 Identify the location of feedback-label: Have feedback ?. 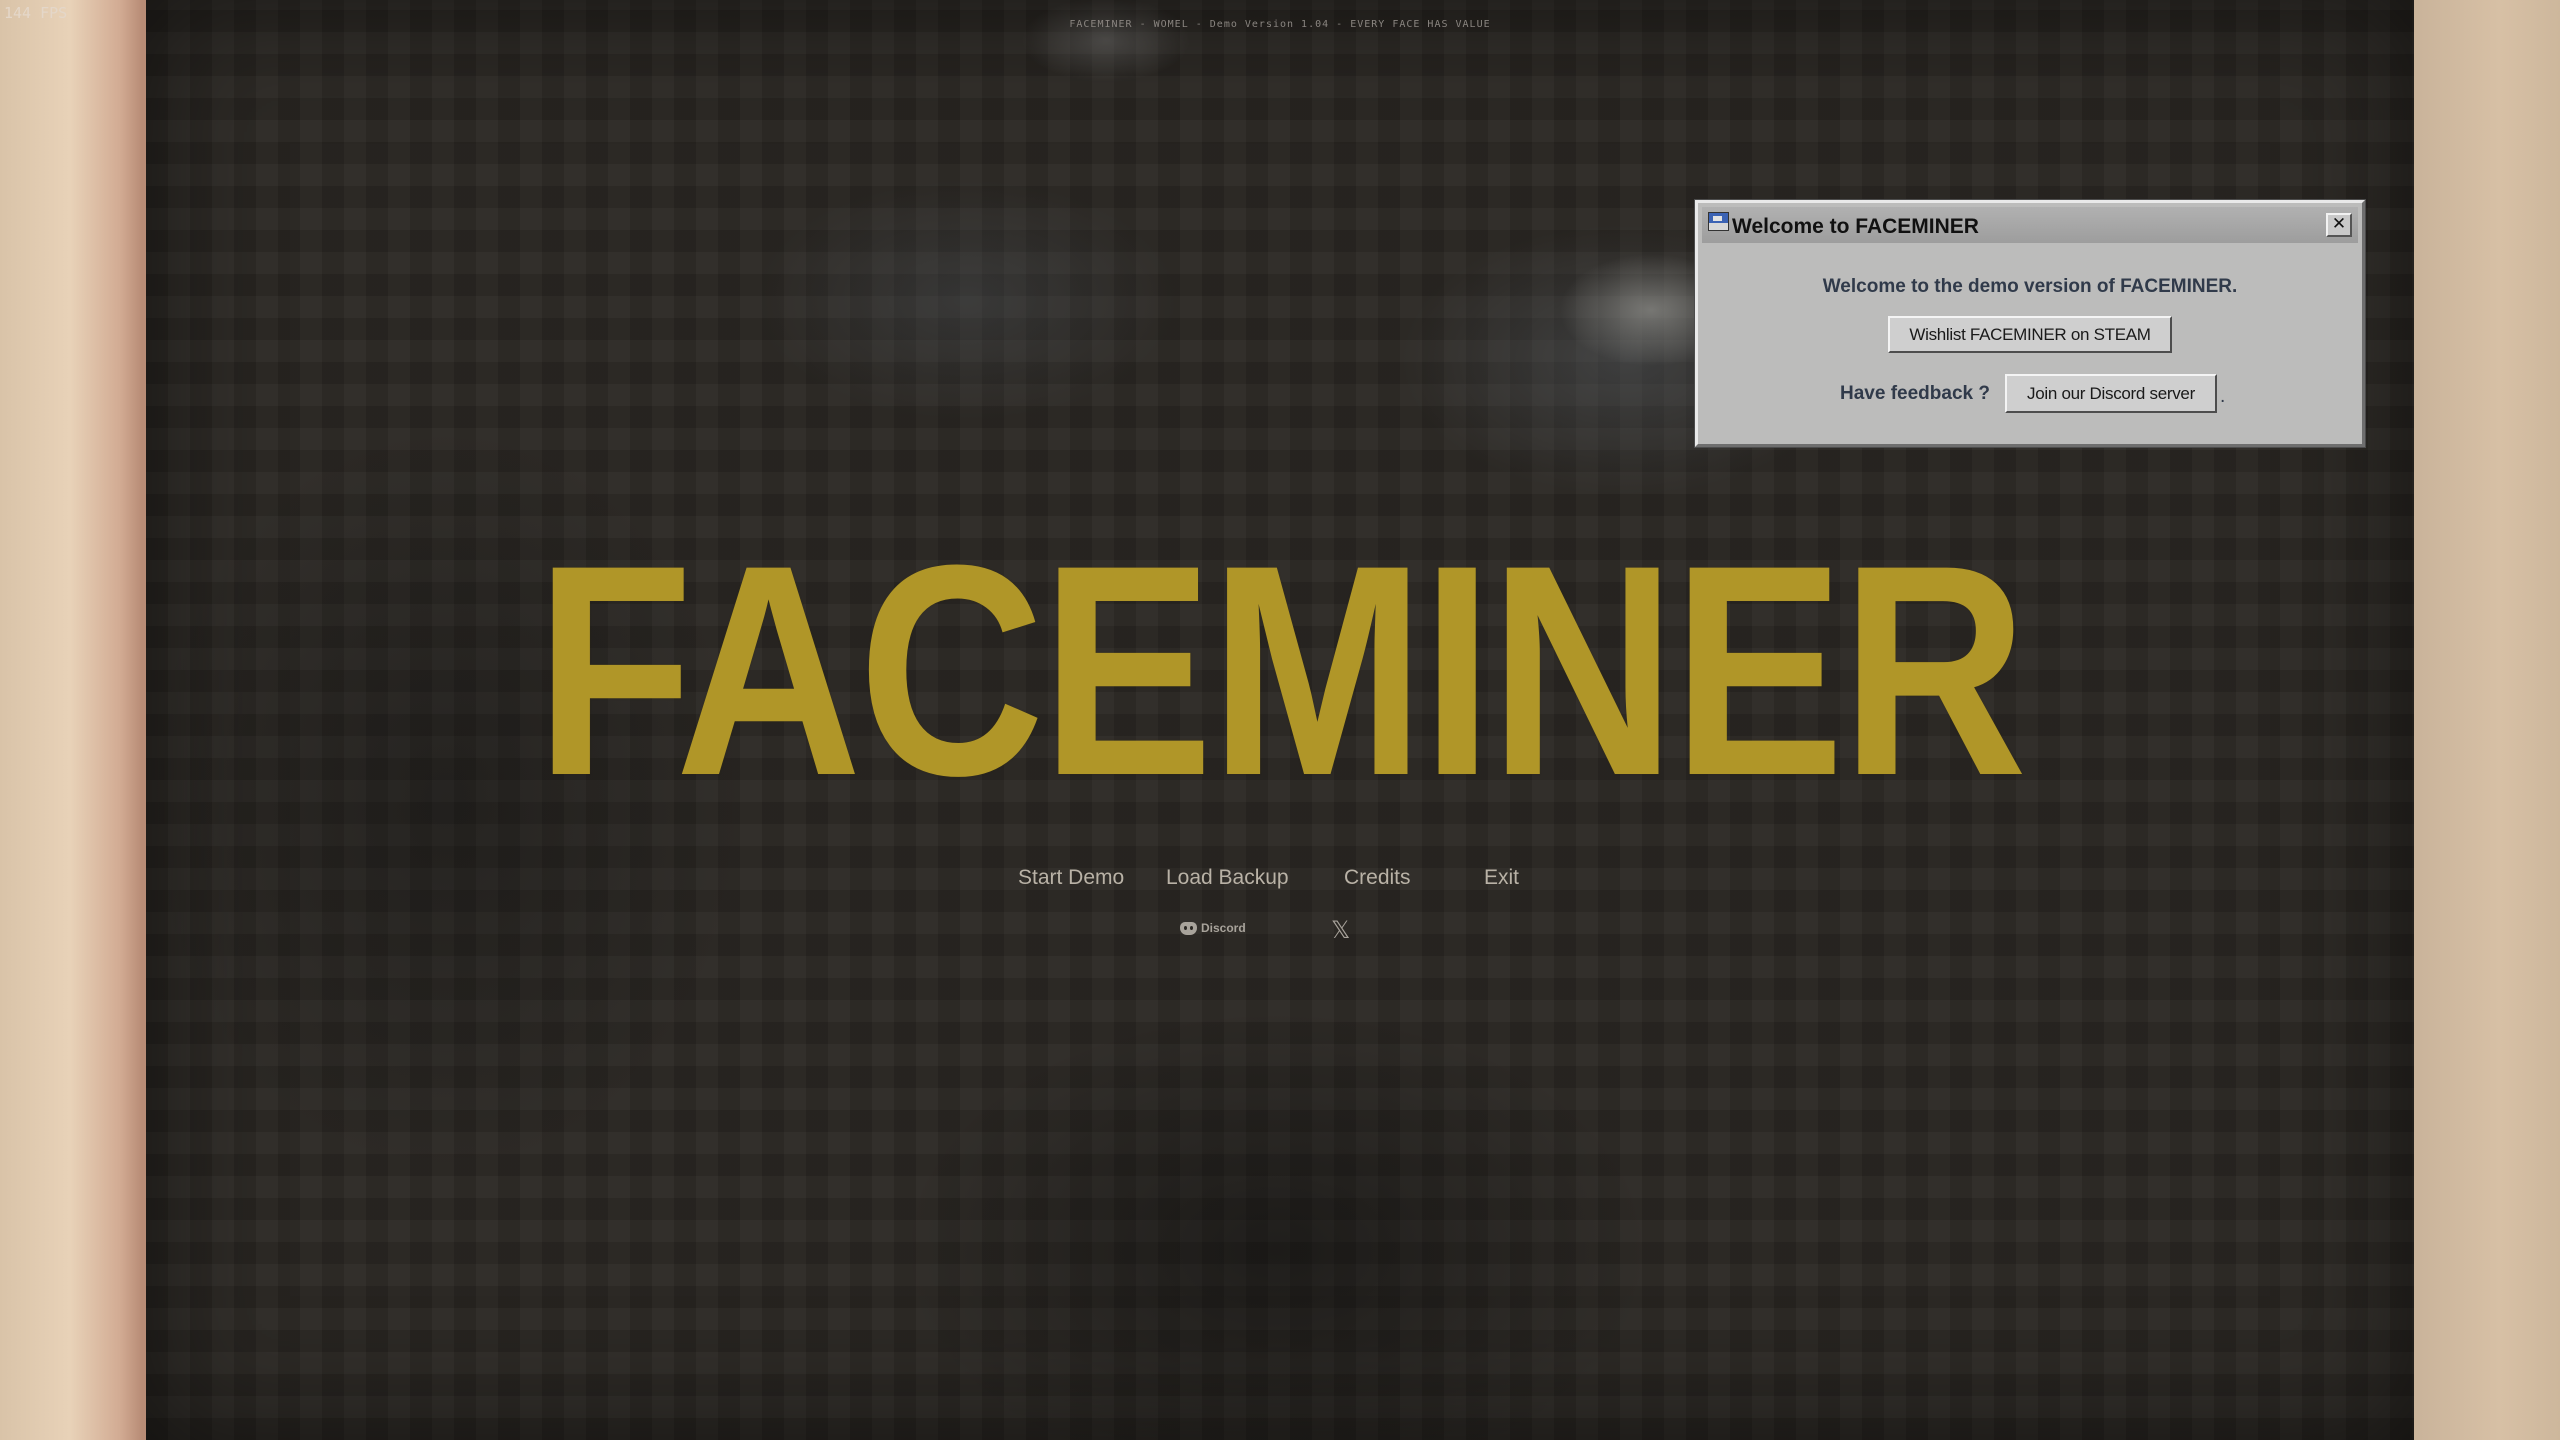
(1915, 393).